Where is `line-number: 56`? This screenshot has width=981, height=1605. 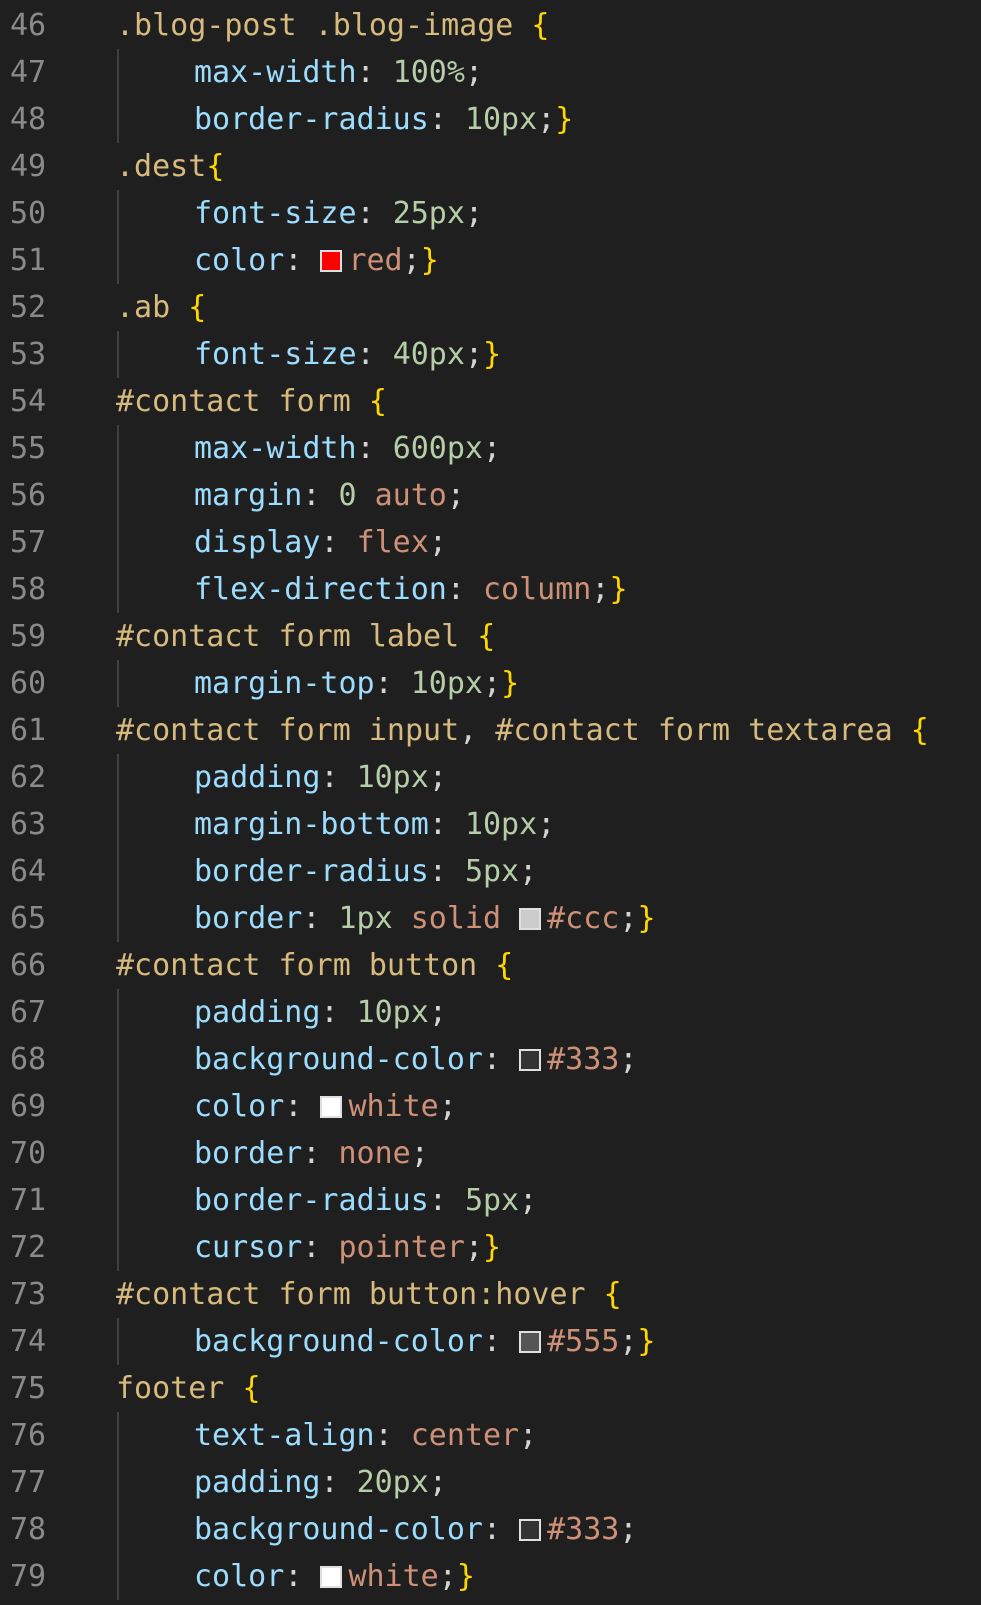
line-number: 56 is located at coordinates (28, 495).